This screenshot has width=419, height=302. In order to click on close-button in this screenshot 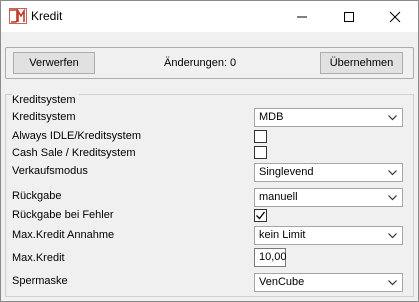, I will do `click(395, 16)`.